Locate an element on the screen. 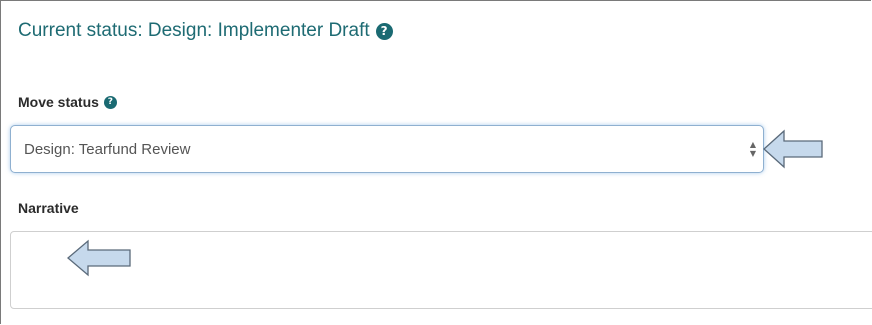  narrative-label-text: Narrative is located at coordinates (48, 208).